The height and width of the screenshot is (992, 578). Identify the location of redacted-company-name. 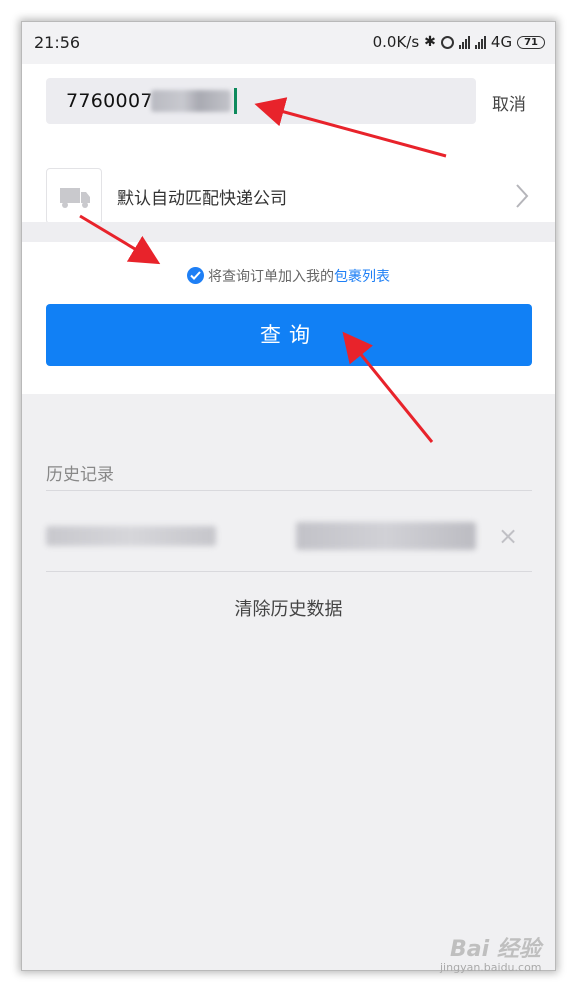
(386, 536).